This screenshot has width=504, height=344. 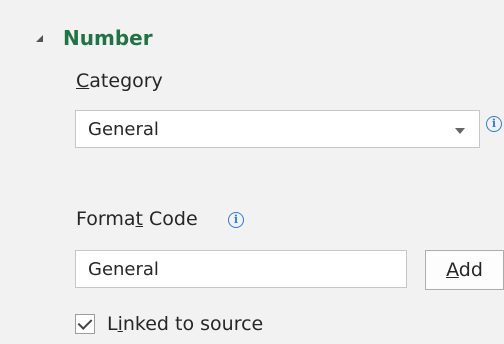 I want to click on category-label: Category, so click(x=119, y=81).